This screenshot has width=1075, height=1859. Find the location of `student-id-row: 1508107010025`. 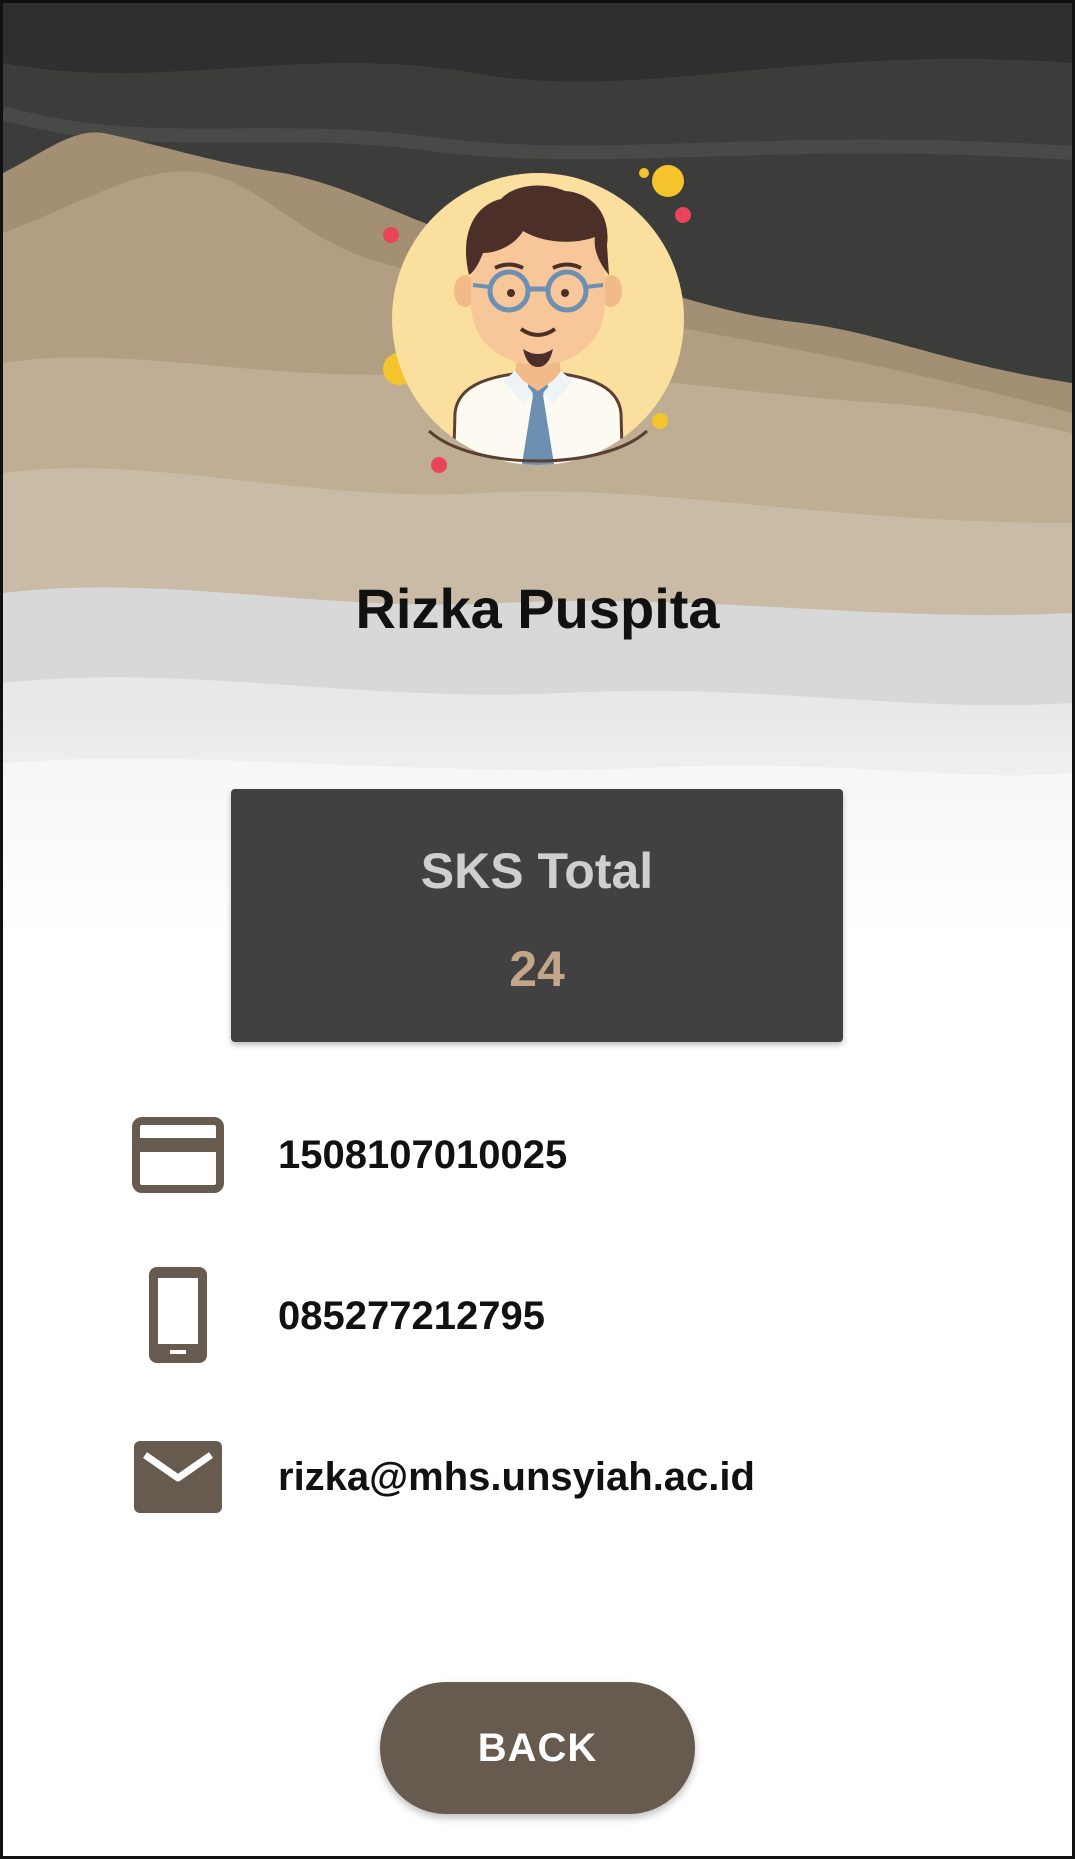

student-id-row: 1508107010025 is located at coordinates (553, 1155).